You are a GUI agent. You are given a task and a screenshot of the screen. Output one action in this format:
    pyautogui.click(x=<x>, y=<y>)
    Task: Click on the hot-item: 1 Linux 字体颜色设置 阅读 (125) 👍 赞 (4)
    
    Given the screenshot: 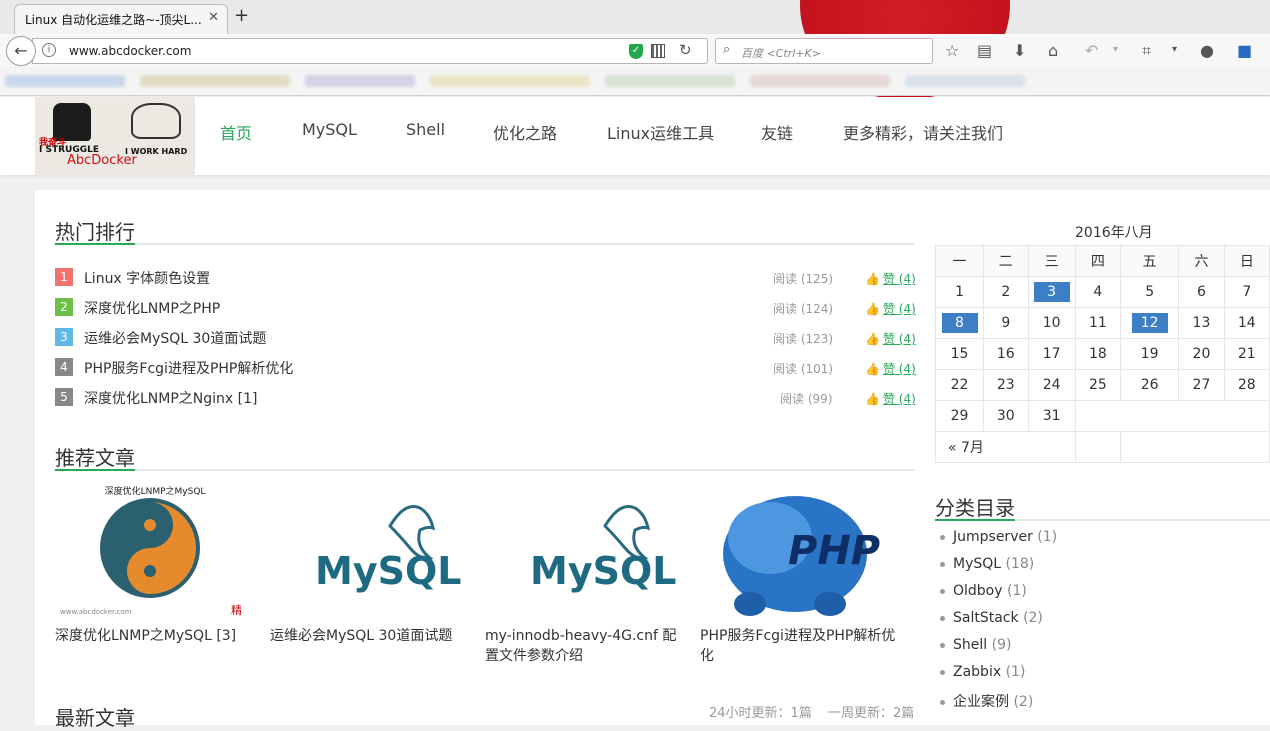 What is the action you would take?
    pyautogui.click(x=485, y=277)
    